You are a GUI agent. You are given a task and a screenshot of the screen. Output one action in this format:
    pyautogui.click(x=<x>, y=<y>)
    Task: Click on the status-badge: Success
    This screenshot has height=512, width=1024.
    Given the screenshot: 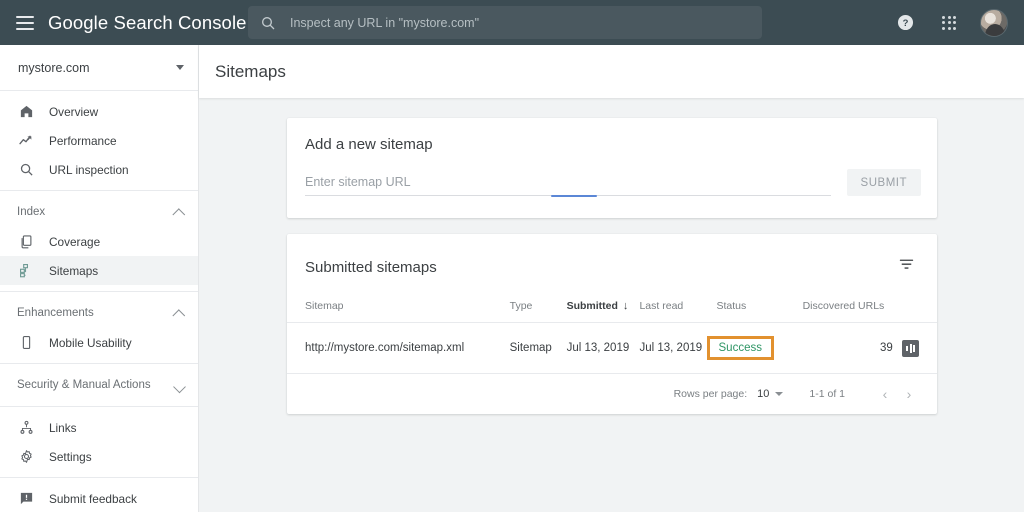 What is the action you would take?
    pyautogui.click(x=740, y=348)
    